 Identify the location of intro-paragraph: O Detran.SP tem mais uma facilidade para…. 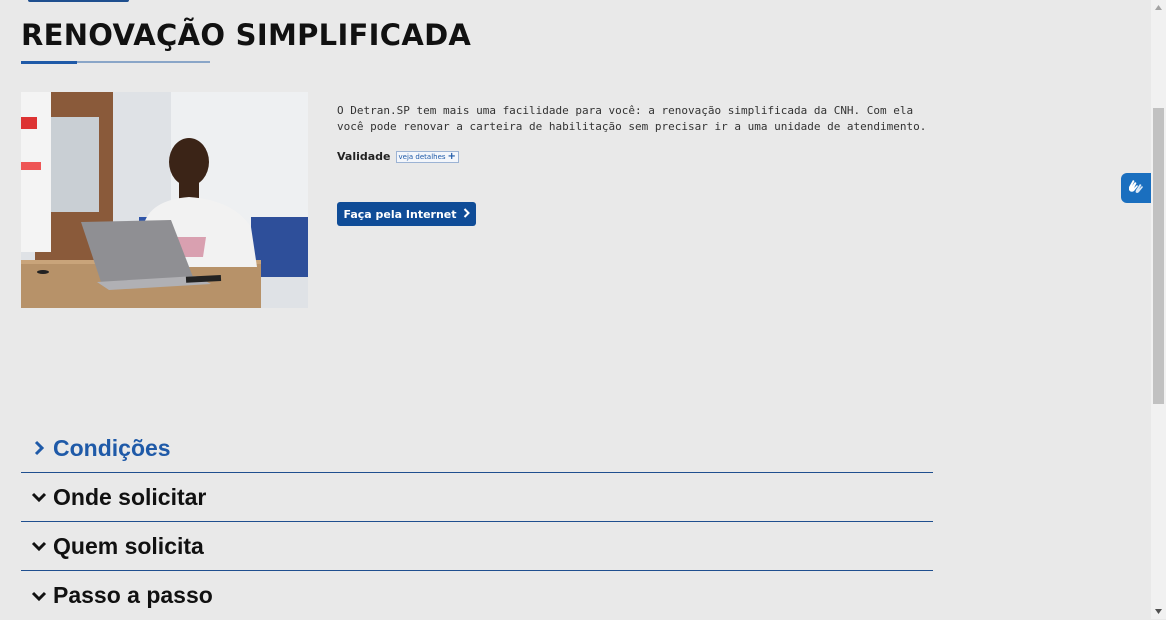
(632, 118).